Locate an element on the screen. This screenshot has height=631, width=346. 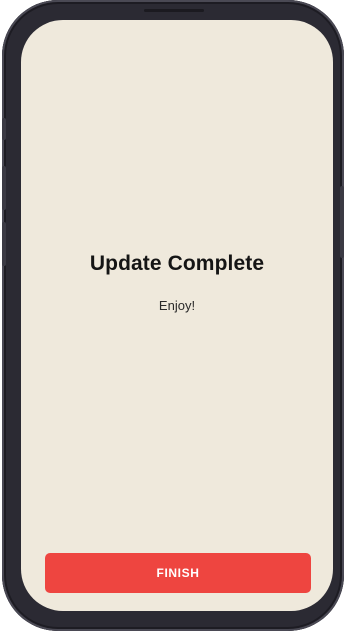
silent-switch is located at coordinates (4, 129).